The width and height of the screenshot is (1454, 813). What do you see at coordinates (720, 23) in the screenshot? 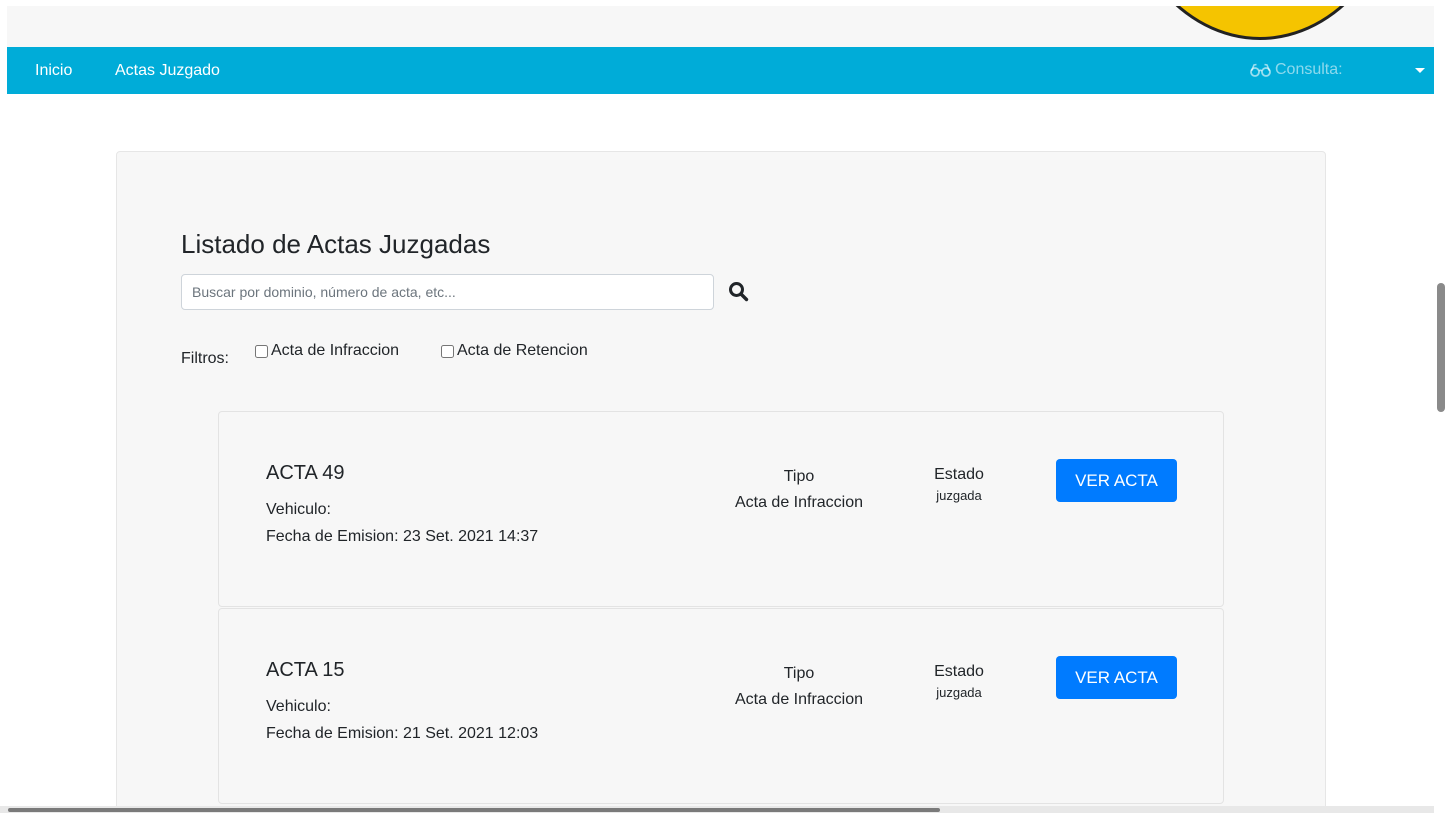
I see `header-strip` at bounding box center [720, 23].